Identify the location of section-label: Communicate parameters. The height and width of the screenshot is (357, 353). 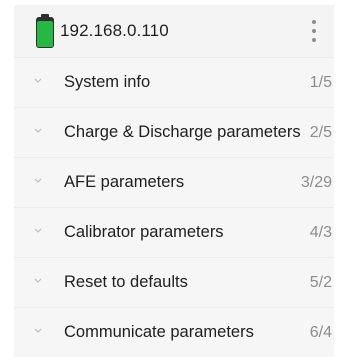
(159, 332).